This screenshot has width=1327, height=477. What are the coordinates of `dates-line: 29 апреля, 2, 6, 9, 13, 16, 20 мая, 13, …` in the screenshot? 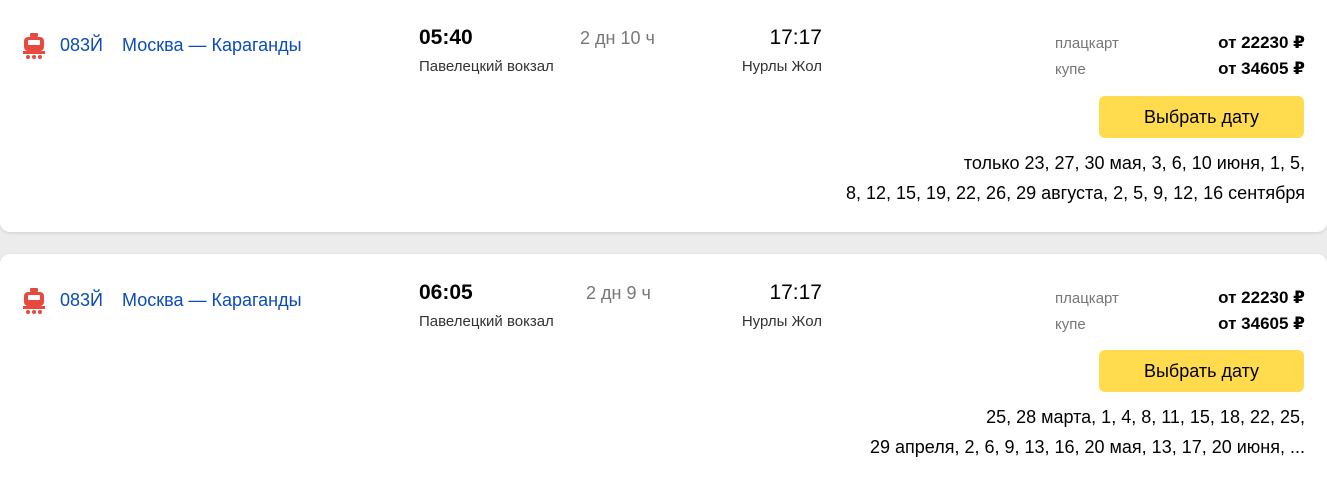 It's located at (1087, 447).